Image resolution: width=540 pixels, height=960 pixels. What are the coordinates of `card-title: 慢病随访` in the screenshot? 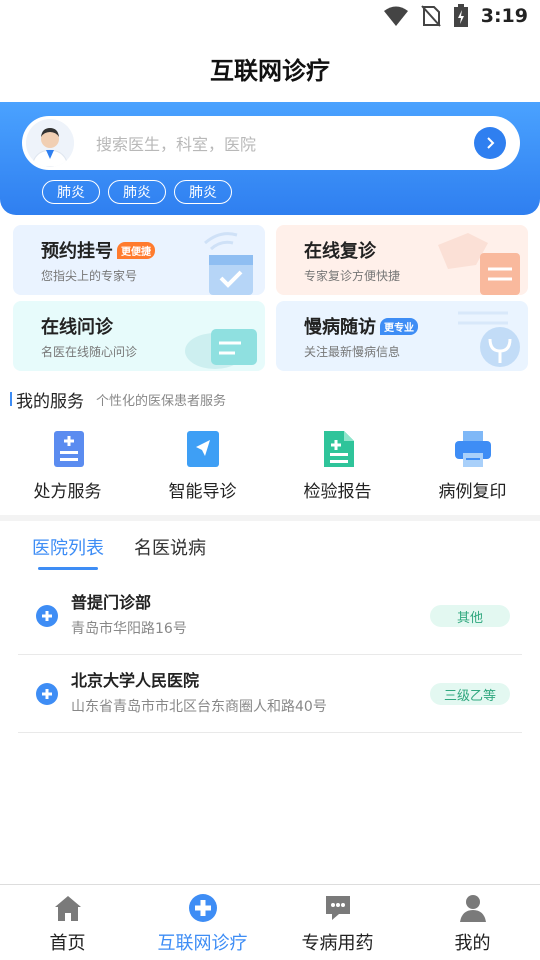 It's located at (340, 327).